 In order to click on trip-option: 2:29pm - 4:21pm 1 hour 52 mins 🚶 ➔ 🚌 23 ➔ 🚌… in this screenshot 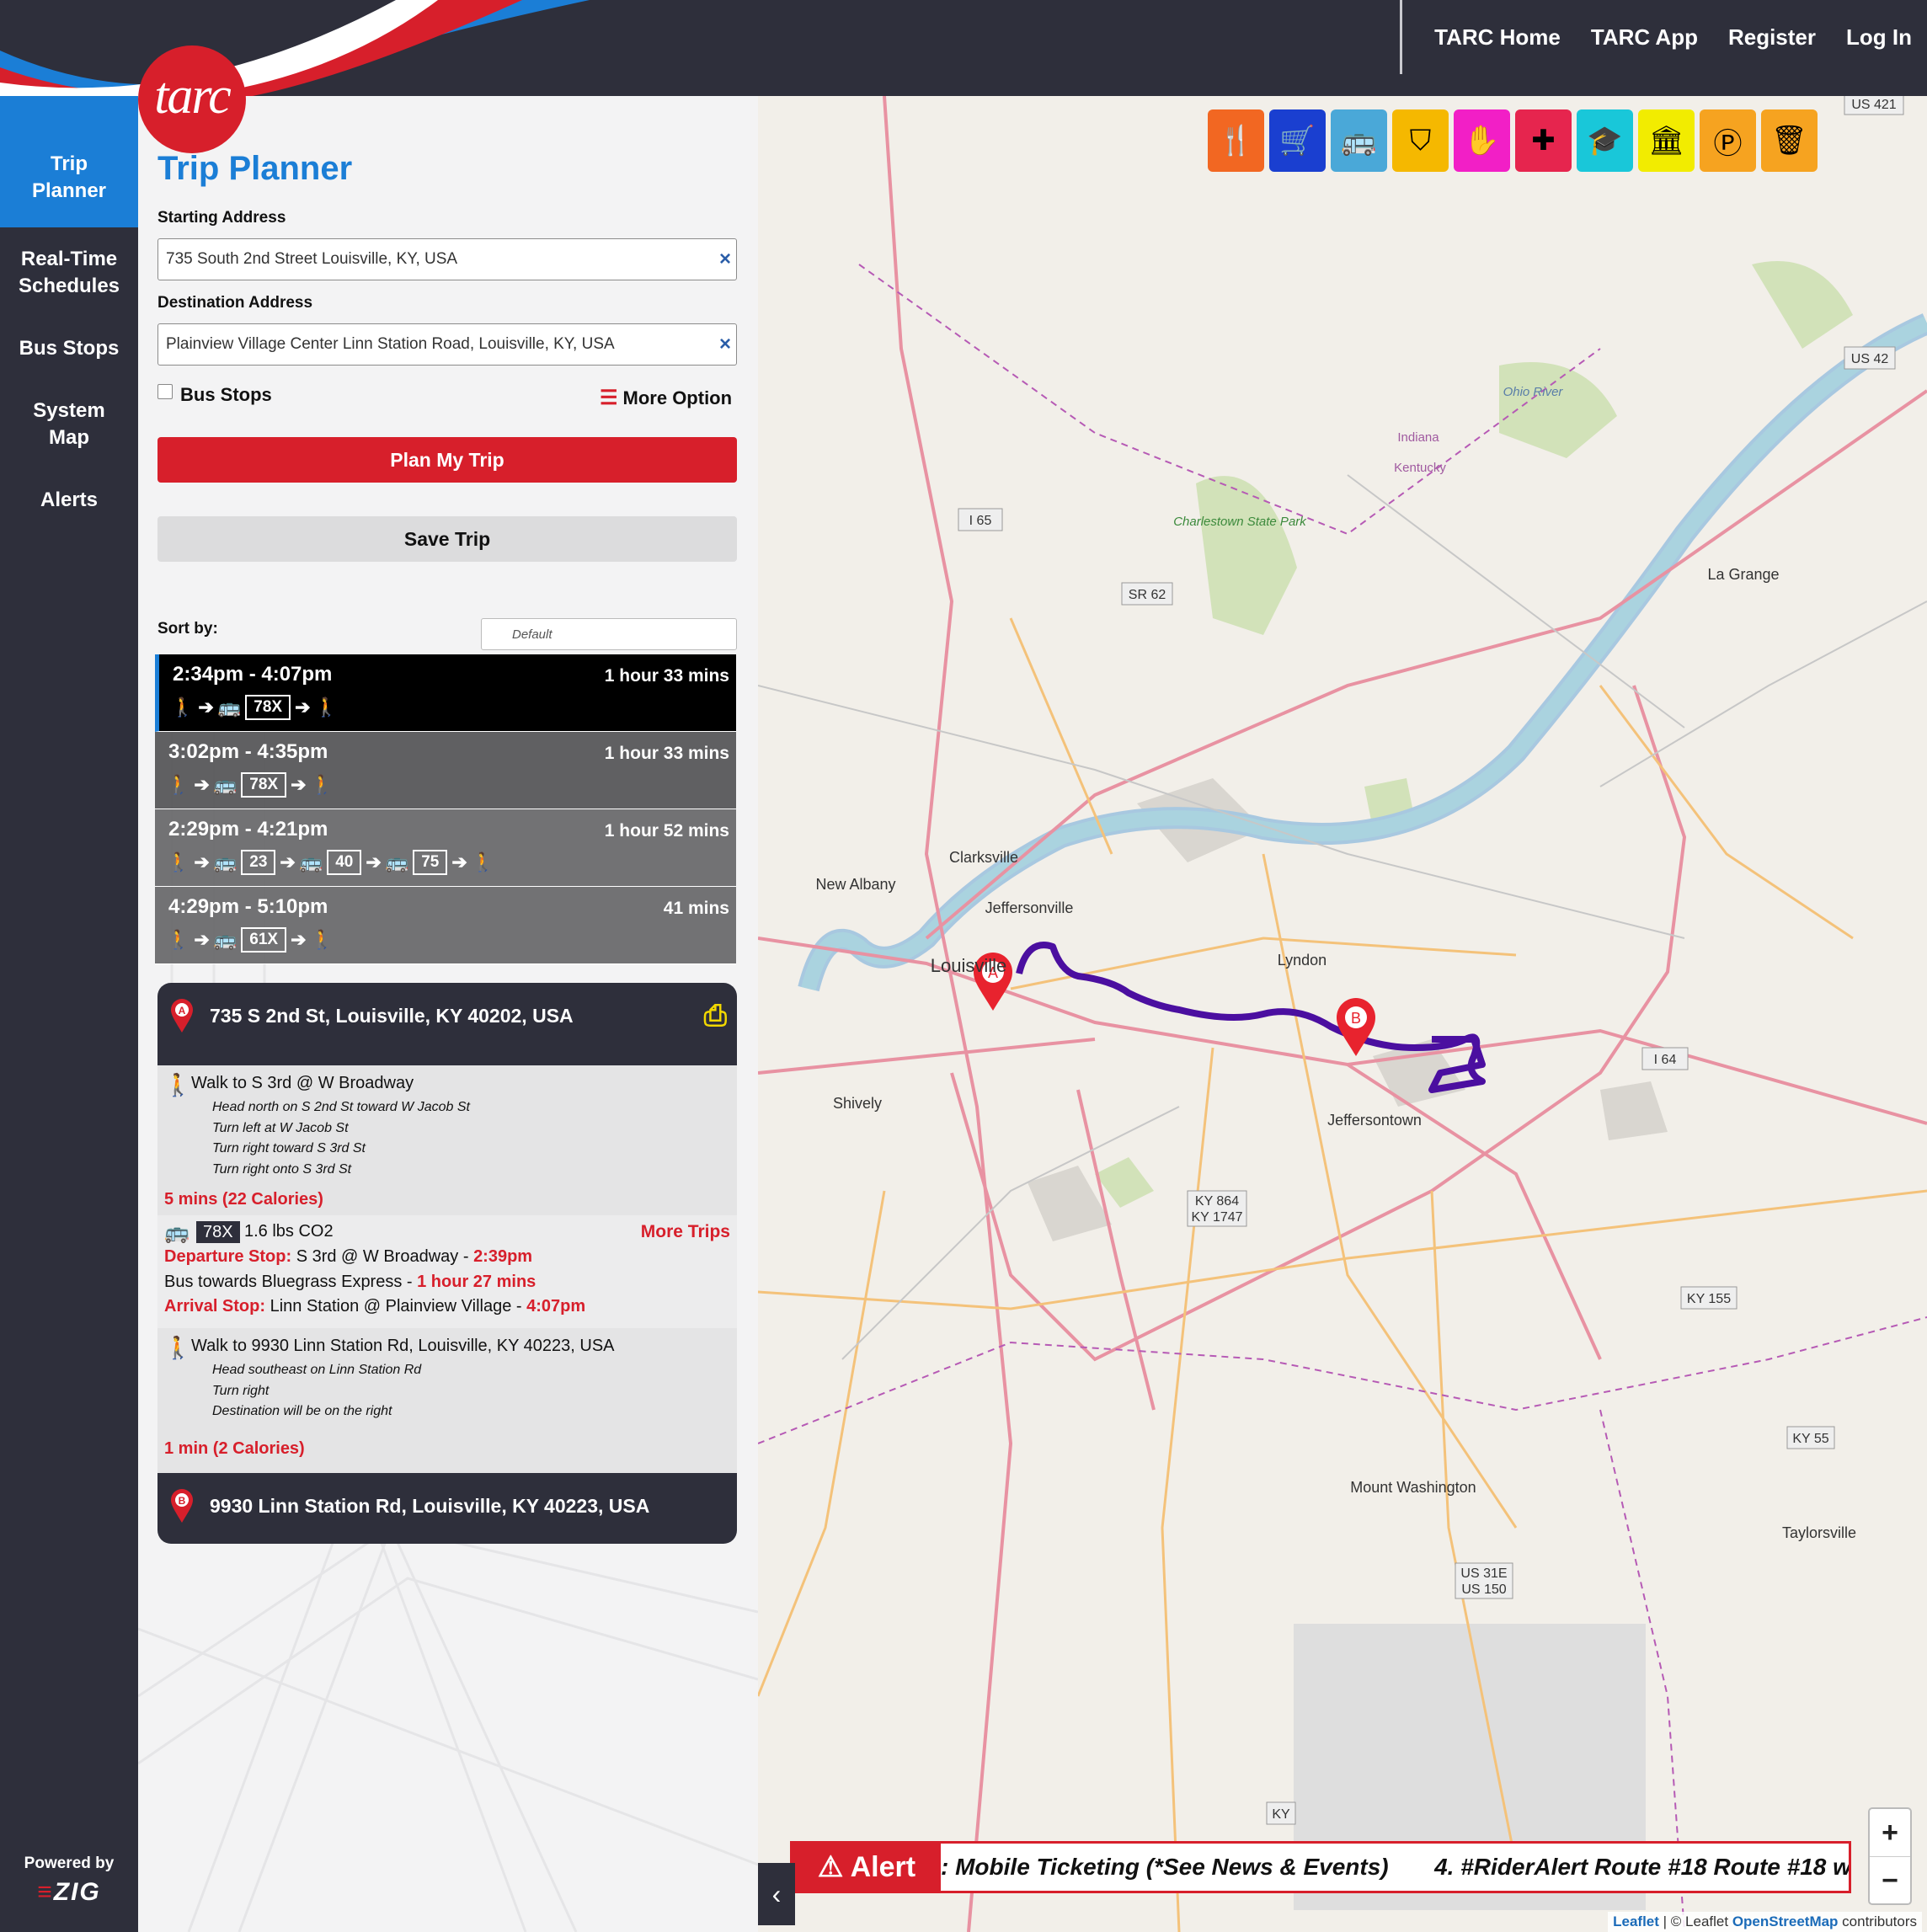, I will do `click(445, 848)`.